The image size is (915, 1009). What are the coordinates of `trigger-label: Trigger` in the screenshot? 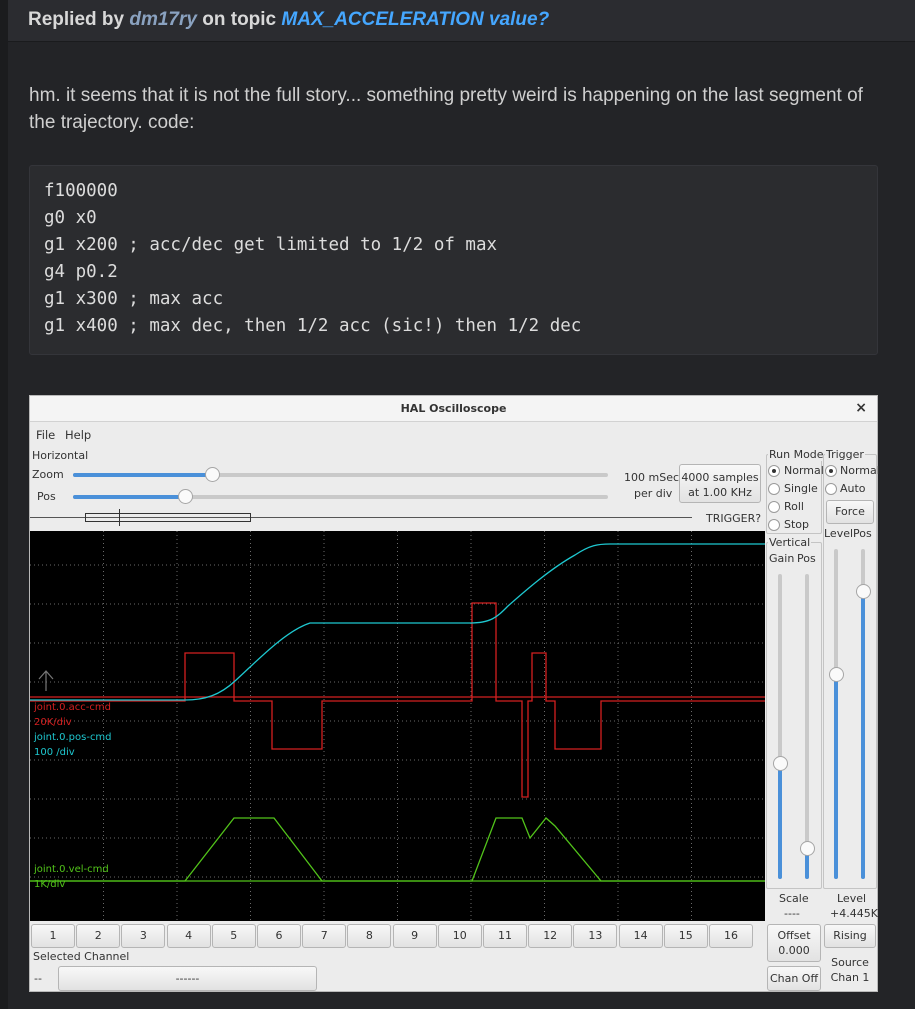 It's located at (845, 454).